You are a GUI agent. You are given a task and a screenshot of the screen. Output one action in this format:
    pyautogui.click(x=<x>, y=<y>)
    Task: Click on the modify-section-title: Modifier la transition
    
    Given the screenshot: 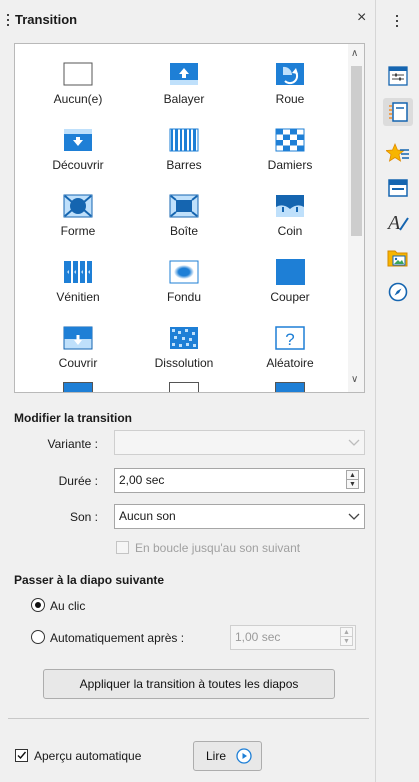 What is the action you would take?
    pyautogui.click(x=73, y=418)
    